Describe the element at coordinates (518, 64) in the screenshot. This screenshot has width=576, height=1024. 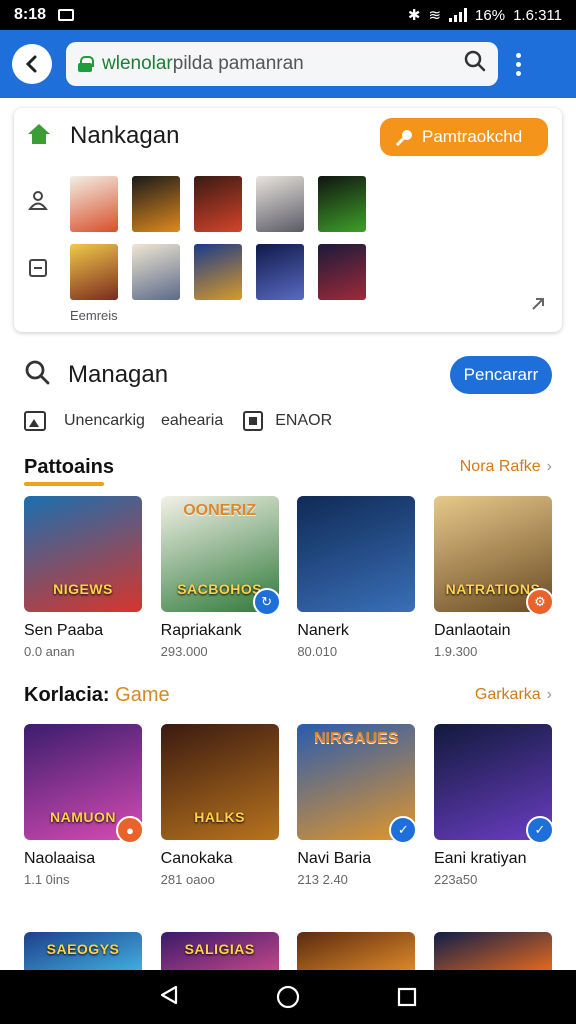
I see `more-options-icon` at that location.